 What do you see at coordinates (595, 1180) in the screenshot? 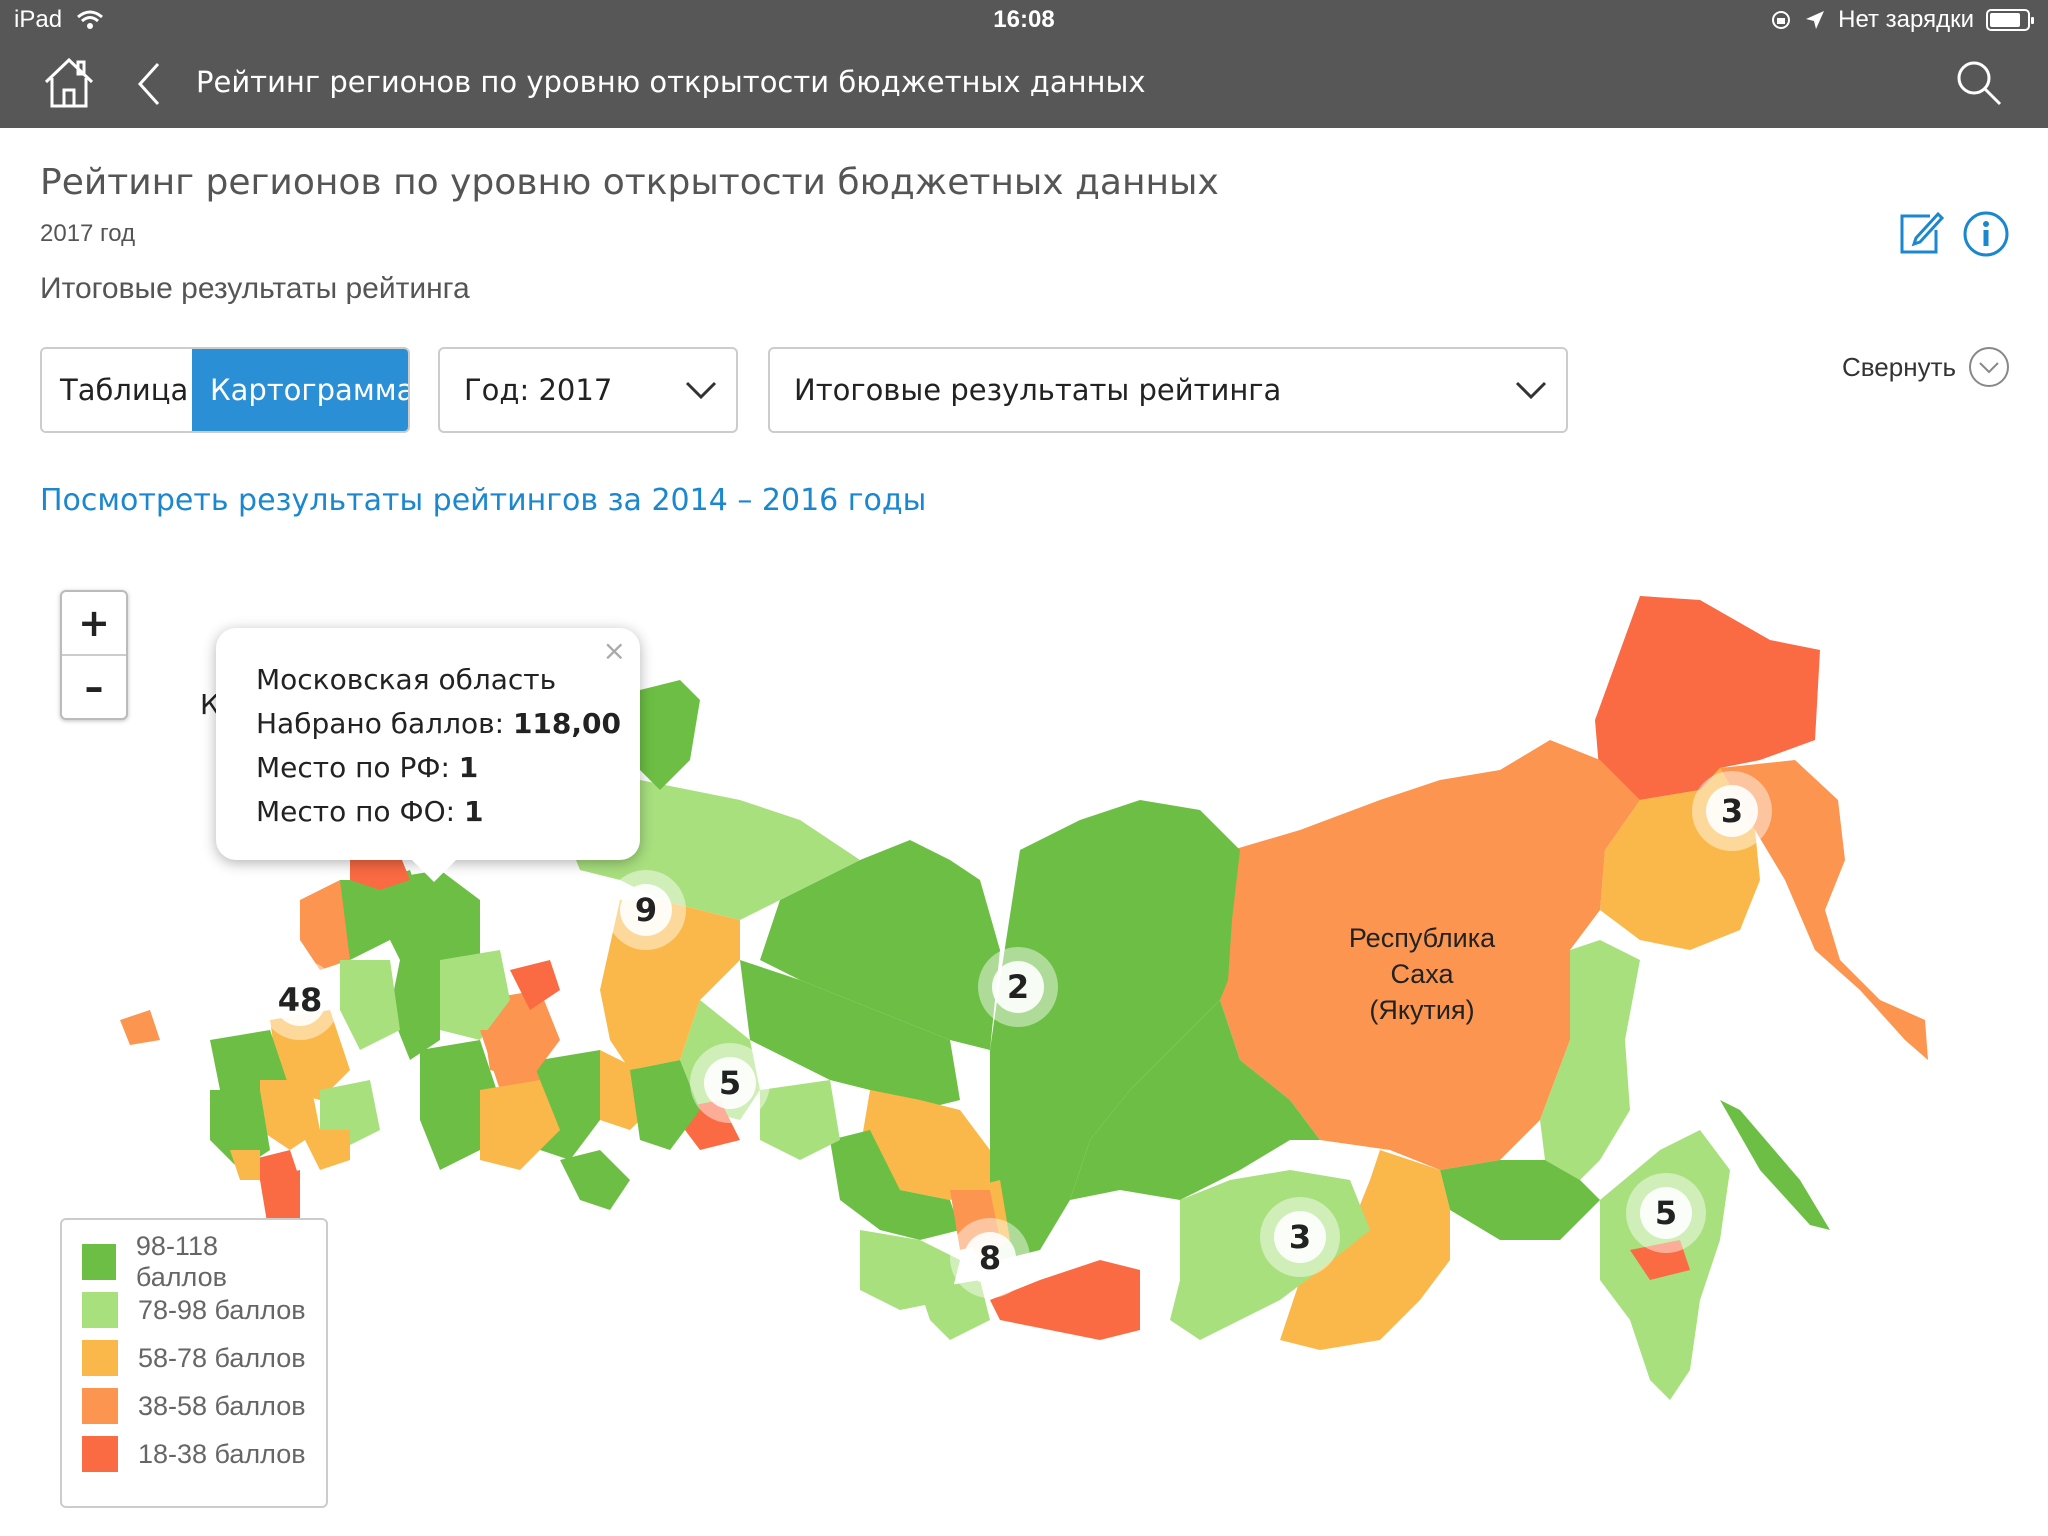
I see `region-orenburg` at bounding box center [595, 1180].